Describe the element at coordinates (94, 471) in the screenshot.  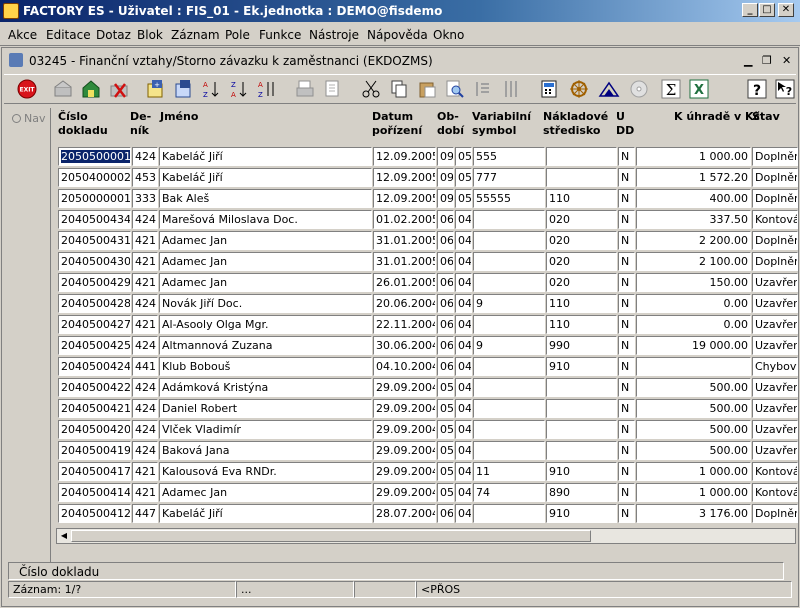
I see `cell-cislo-dokladu: 2040500417` at that location.